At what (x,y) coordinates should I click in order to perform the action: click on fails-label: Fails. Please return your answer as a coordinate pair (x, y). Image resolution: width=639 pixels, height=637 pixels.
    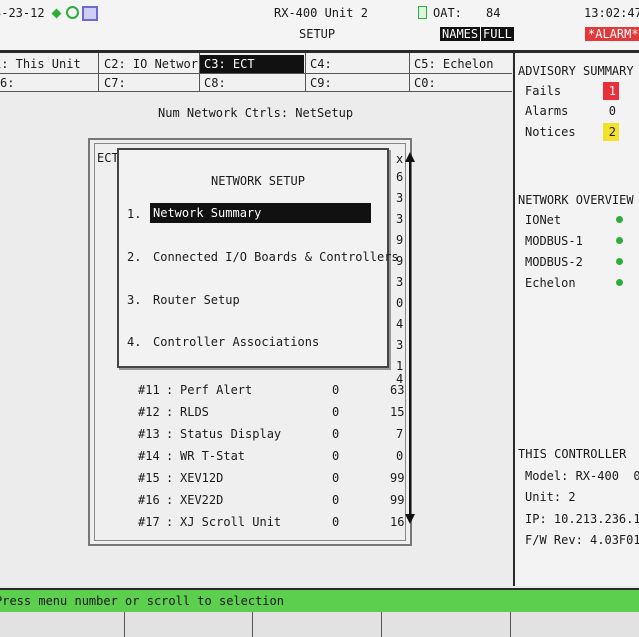
    Looking at the image, I should click on (543, 91).